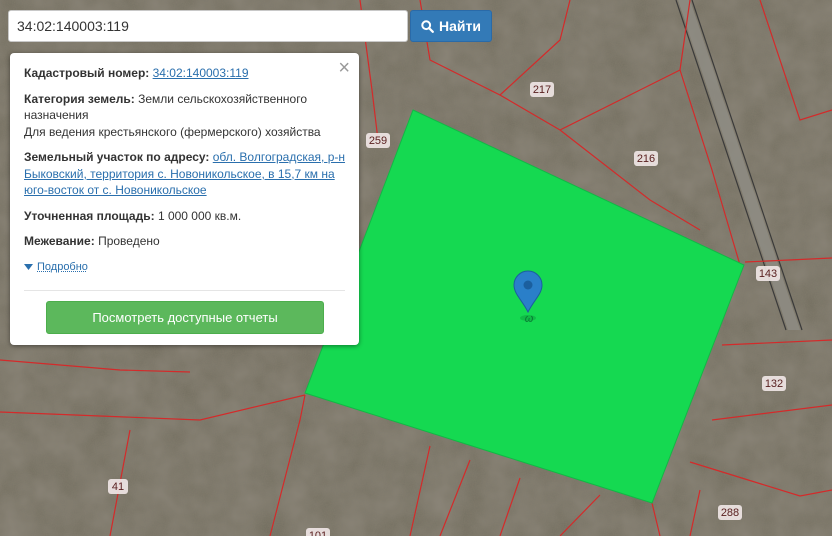 This screenshot has height=536, width=832. I want to click on parcel-label-text: 41, so click(118, 487).